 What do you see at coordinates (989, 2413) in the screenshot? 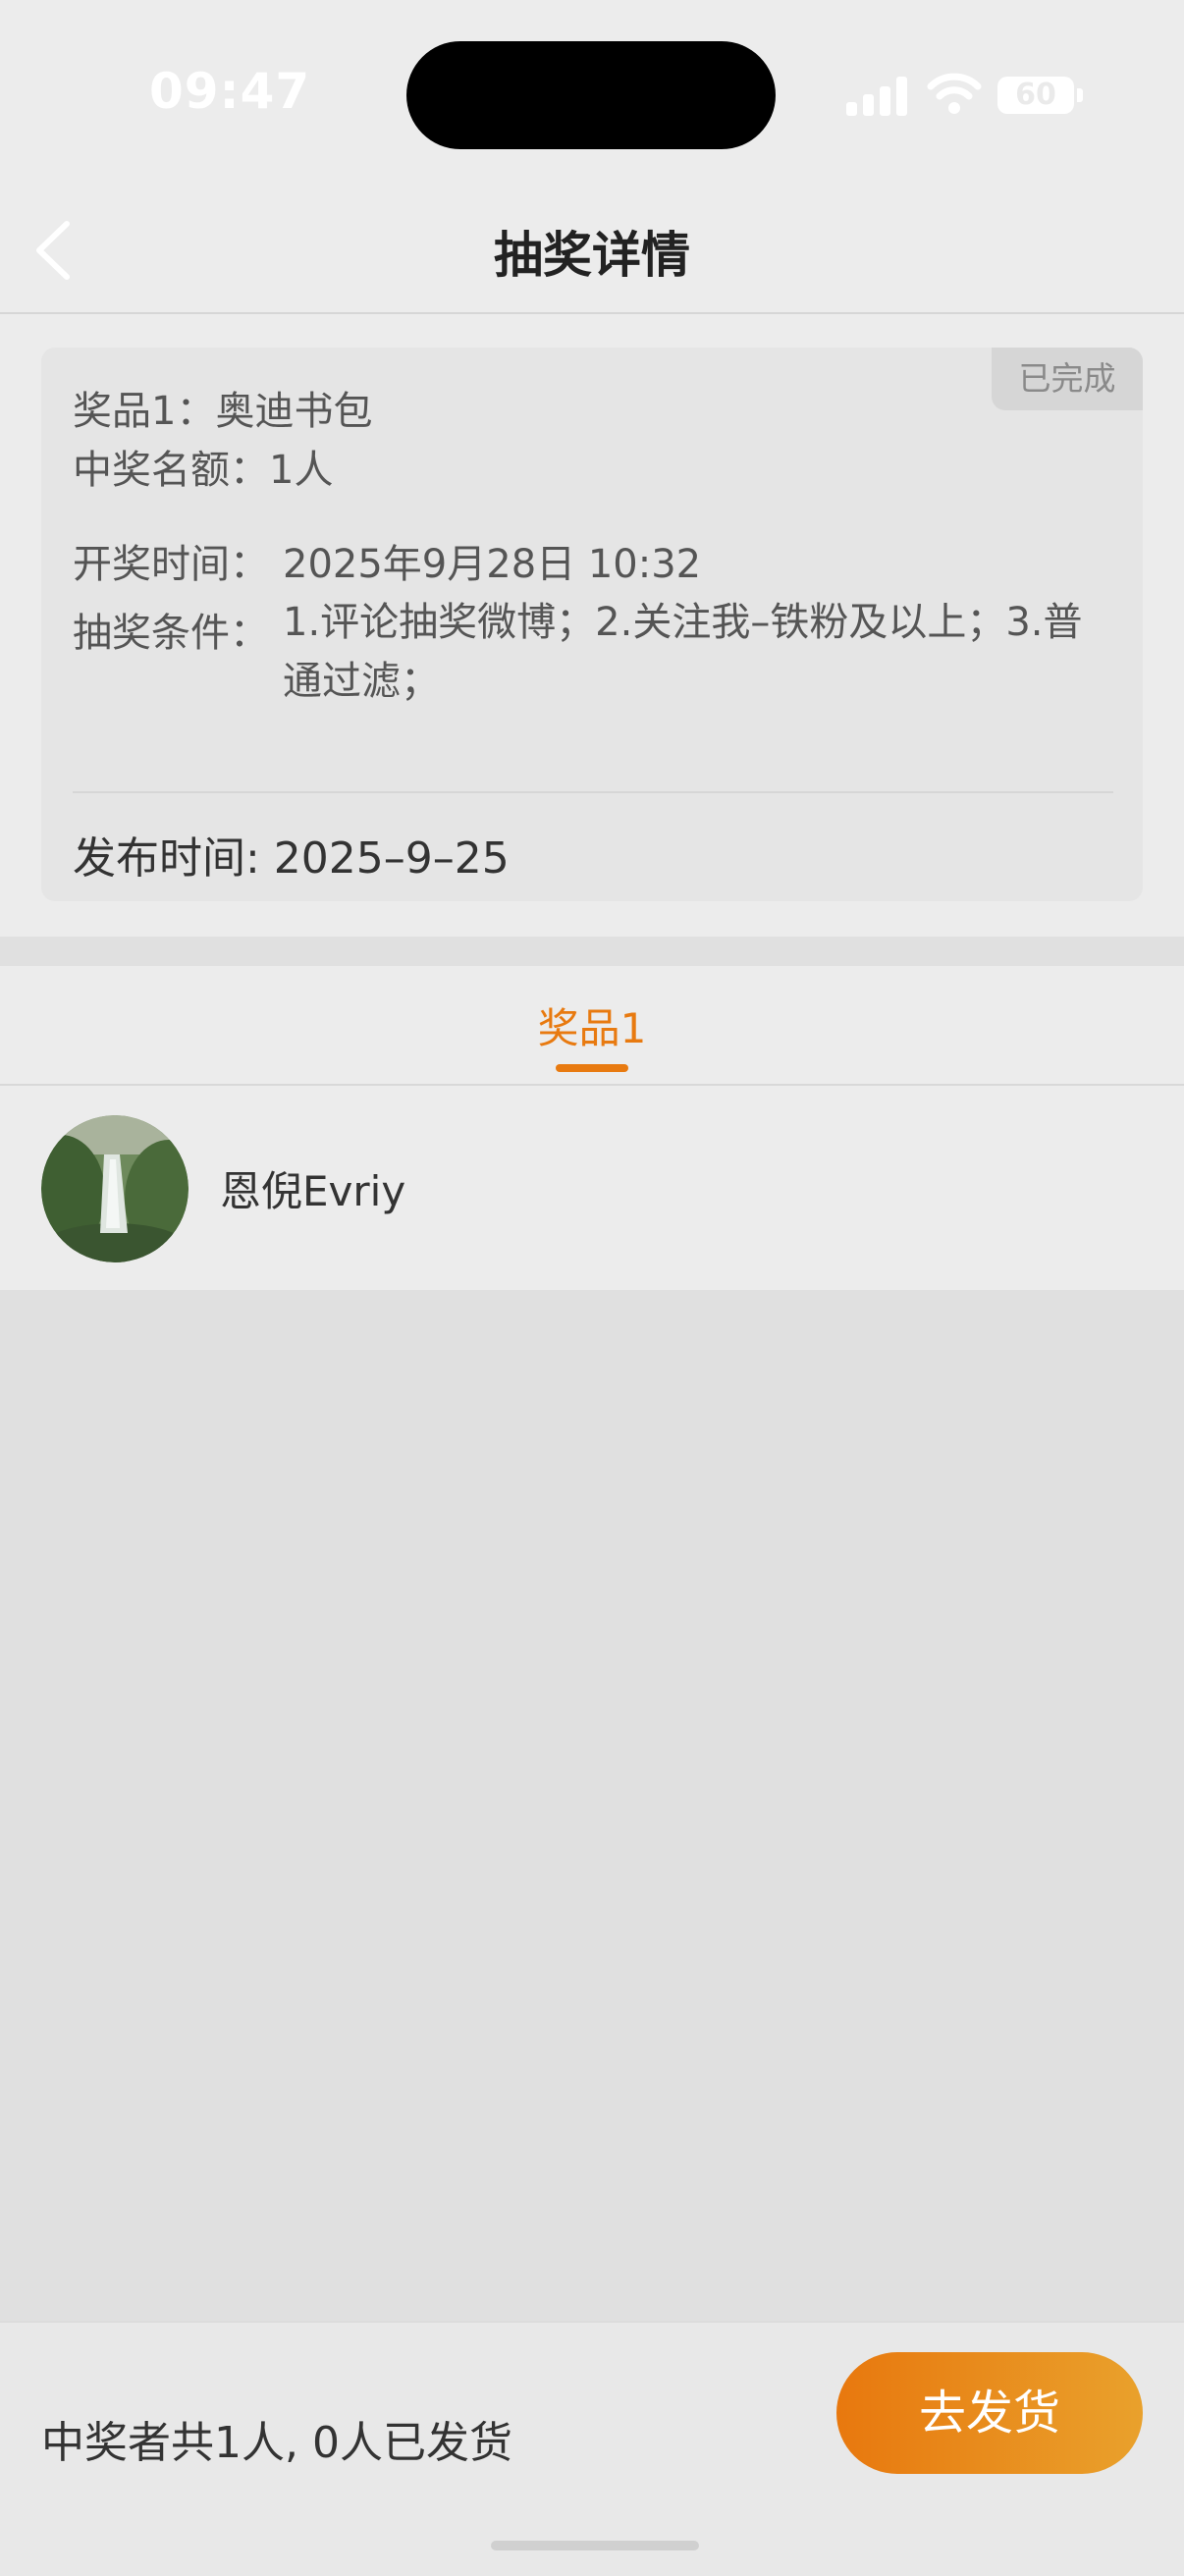
I see `ship-button: 去发货` at bounding box center [989, 2413].